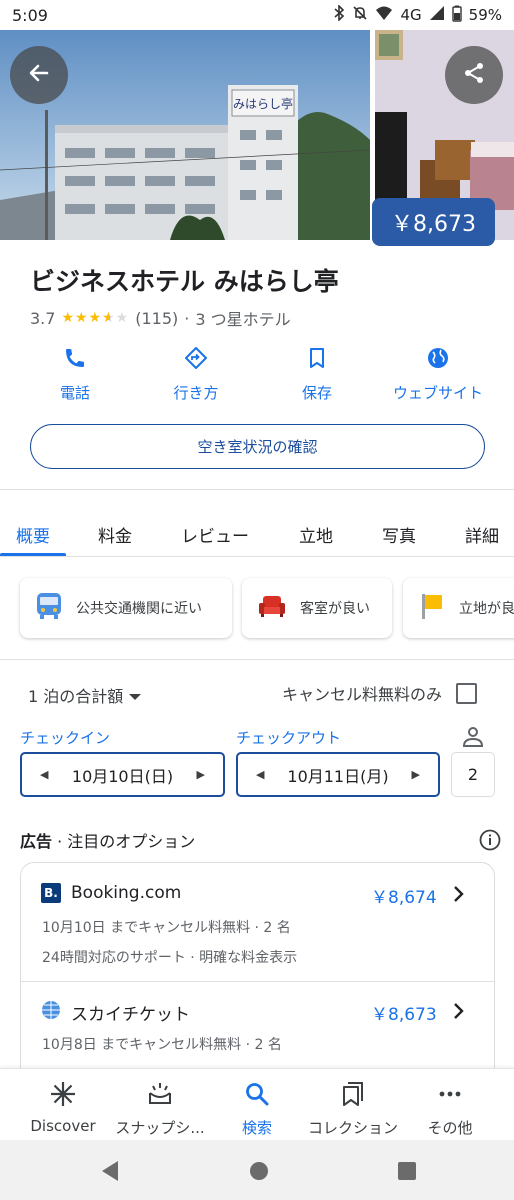 This screenshot has height=1200, width=514. I want to click on directions-button: 行き方, so click(196, 374).